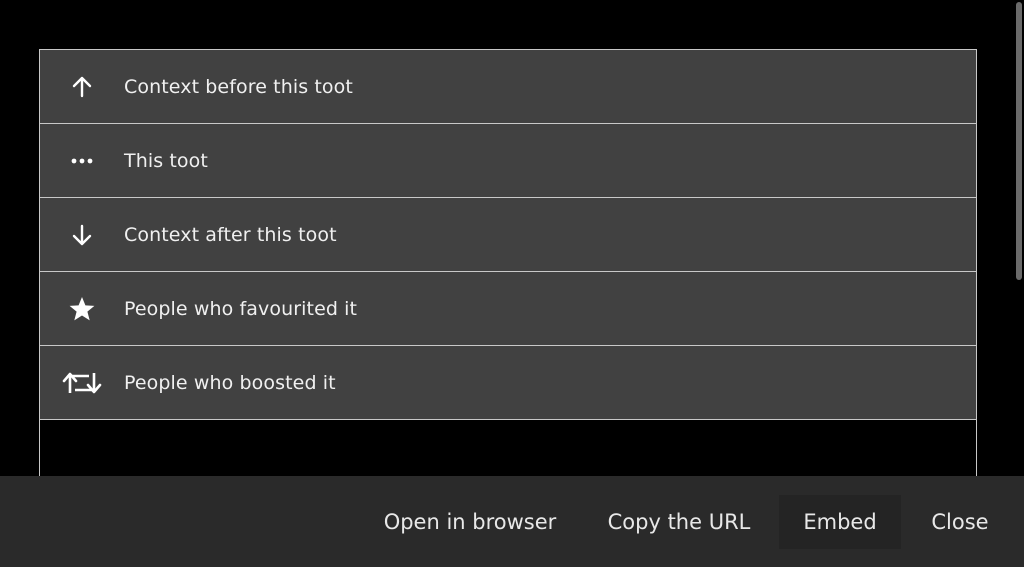 The width and height of the screenshot is (1024, 567). I want to click on scrollbar, so click(1019, 238).